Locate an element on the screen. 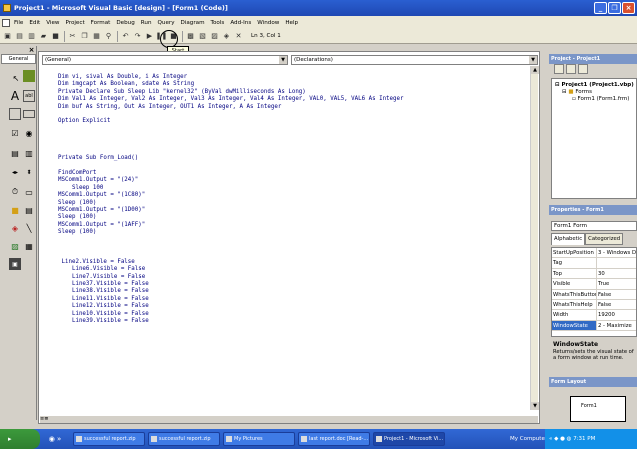  pointer-tool-icon: ↖ is located at coordinates (16, 78).